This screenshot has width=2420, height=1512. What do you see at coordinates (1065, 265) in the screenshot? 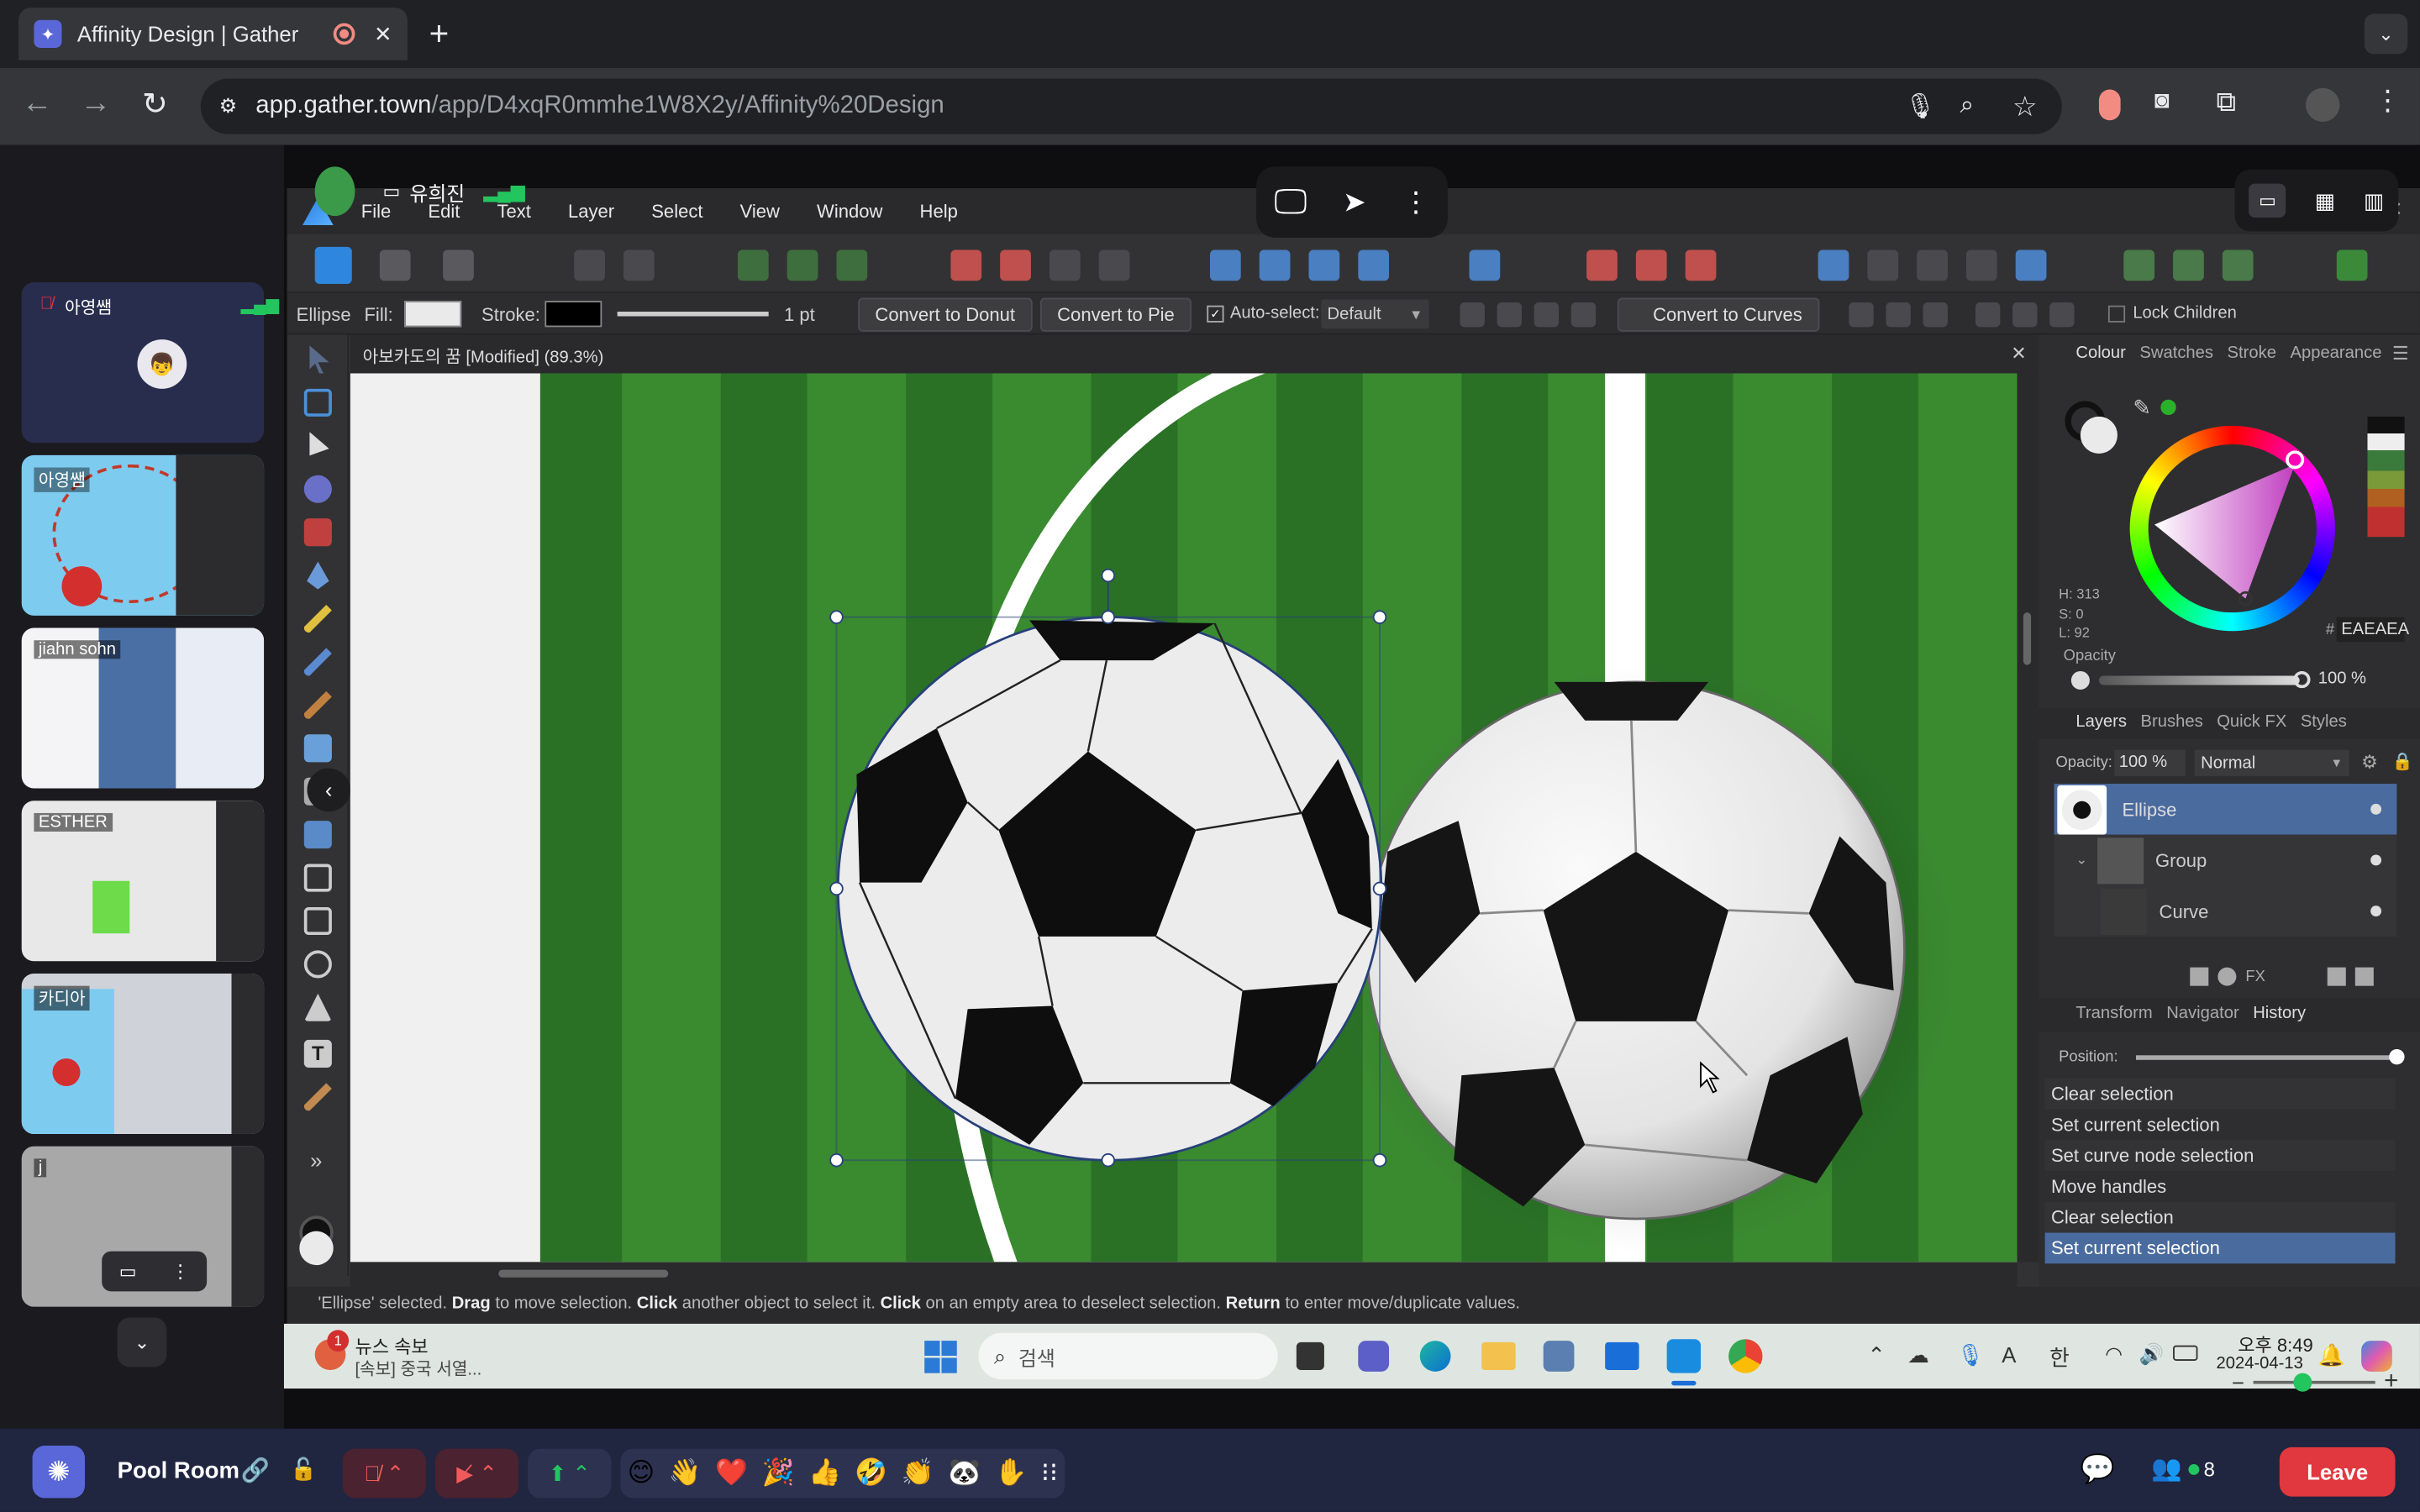
I see `arrange-front-icon` at bounding box center [1065, 265].